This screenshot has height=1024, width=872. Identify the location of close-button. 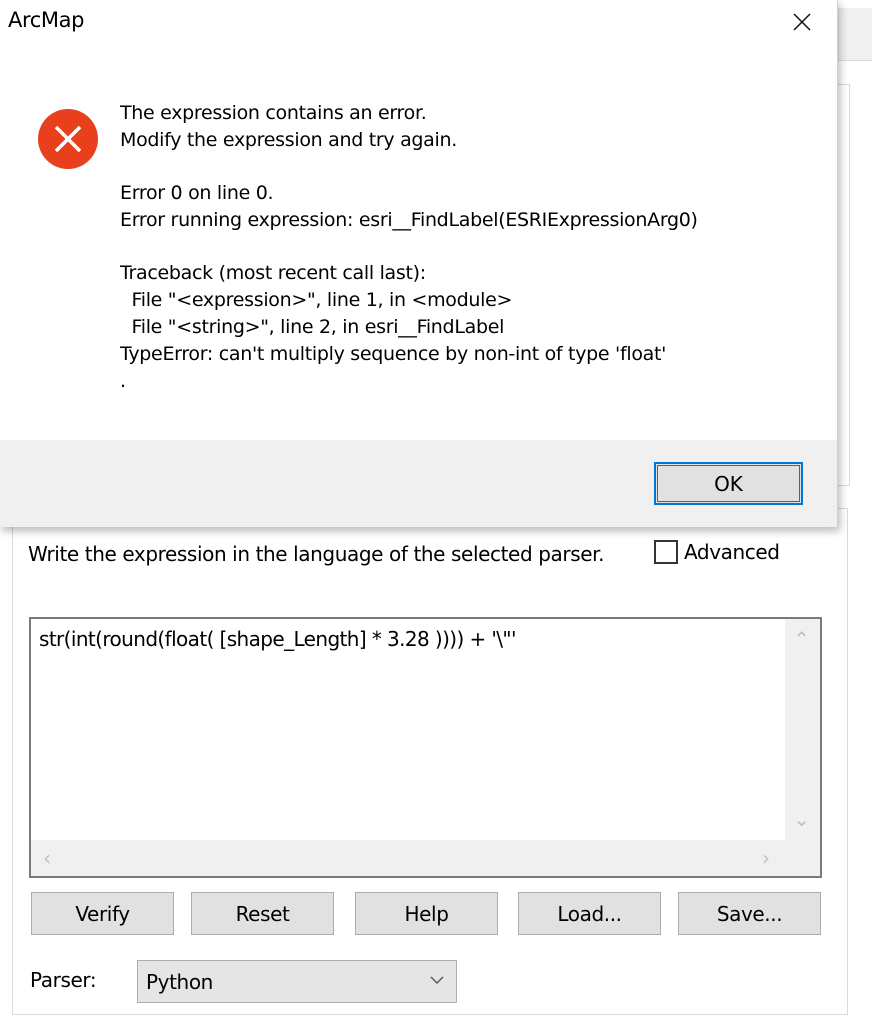
(802, 22).